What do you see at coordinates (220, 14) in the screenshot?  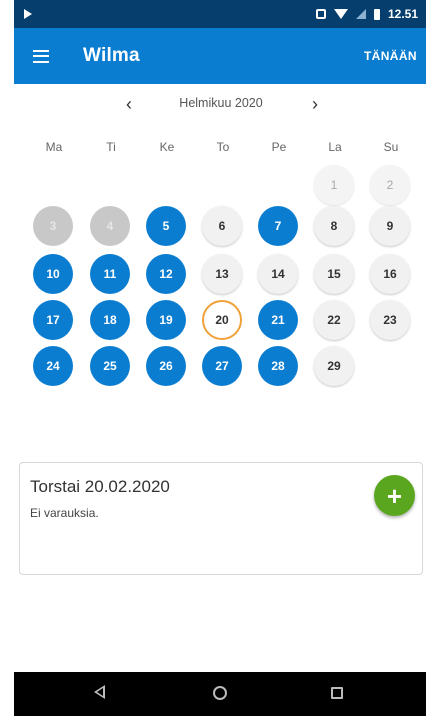 I see `status-bar: 12.51` at bounding box center [220, 14].